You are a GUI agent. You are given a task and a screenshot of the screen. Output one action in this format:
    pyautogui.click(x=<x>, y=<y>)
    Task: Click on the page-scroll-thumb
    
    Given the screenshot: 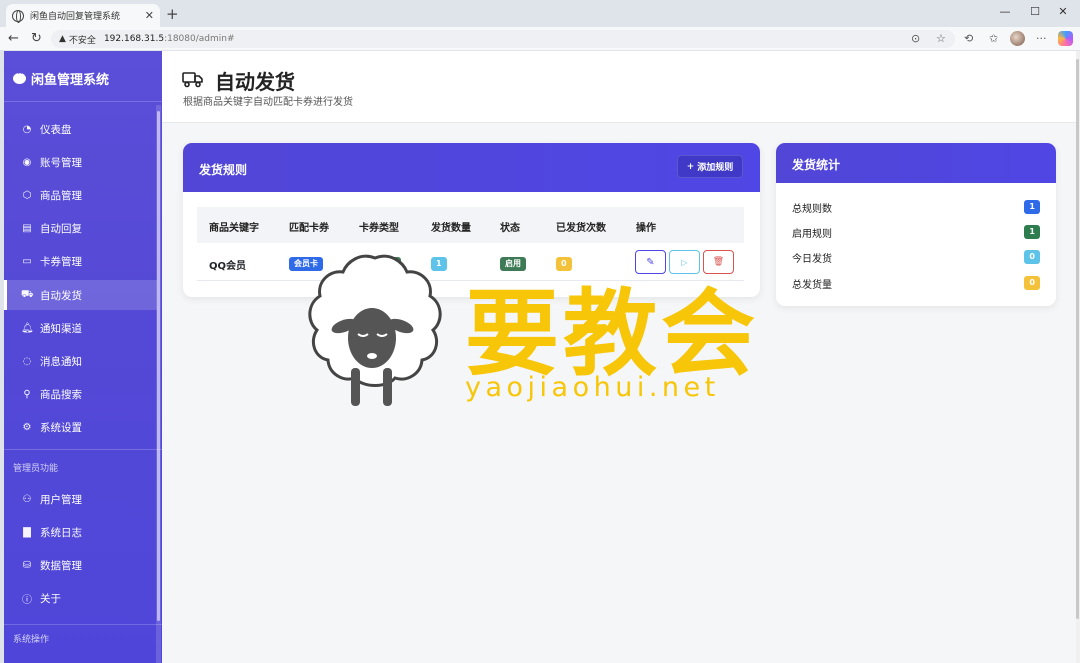 What is the action you would take?
    pyautogui.click(x=1077, y=339)
    